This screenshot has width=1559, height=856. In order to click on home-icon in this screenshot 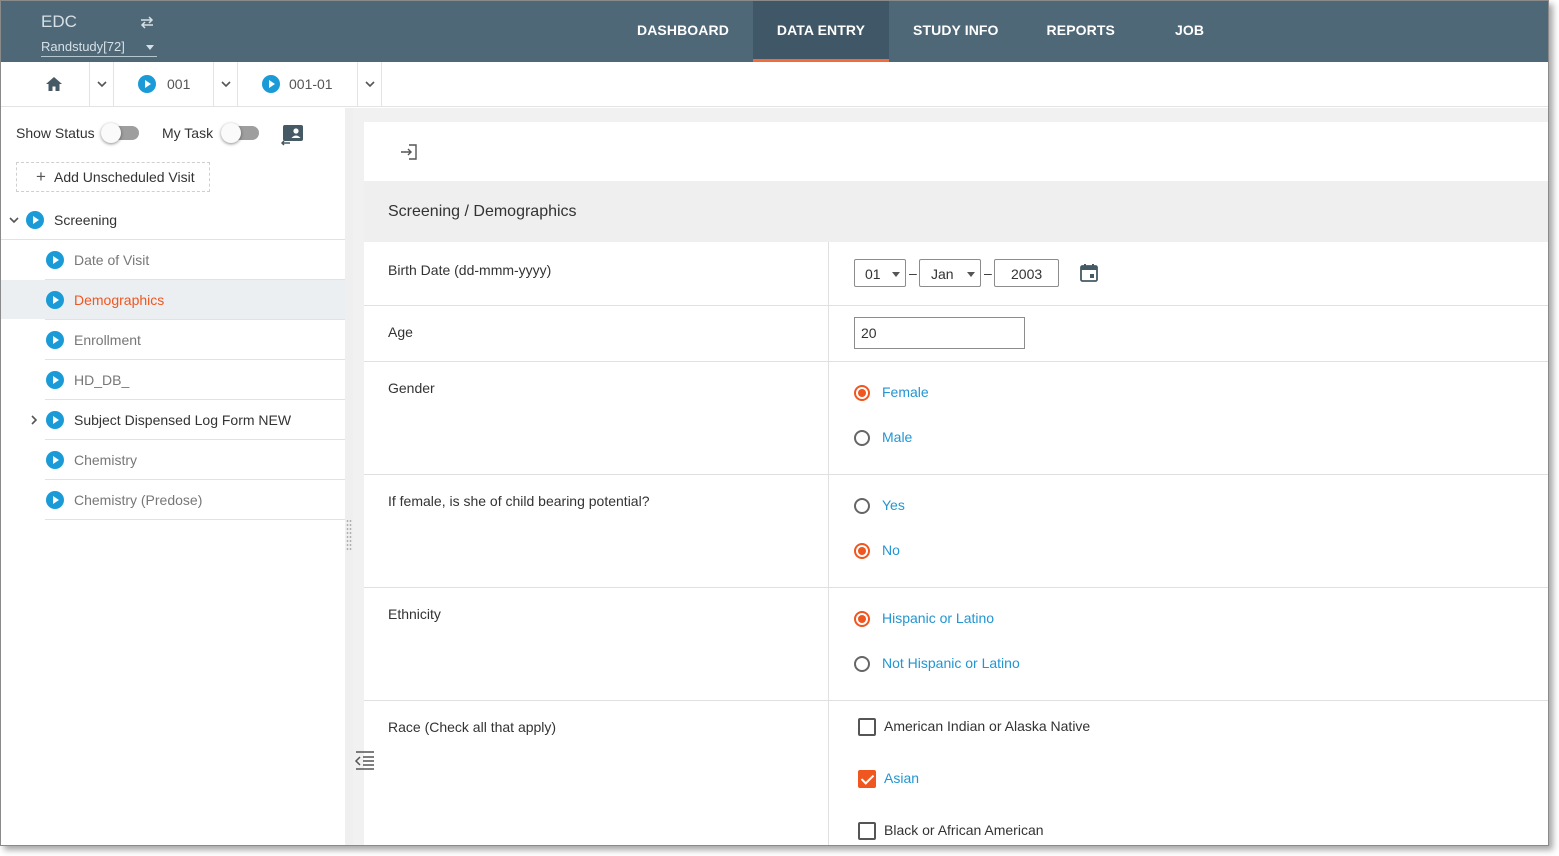, I will do `click(54, 84)`.